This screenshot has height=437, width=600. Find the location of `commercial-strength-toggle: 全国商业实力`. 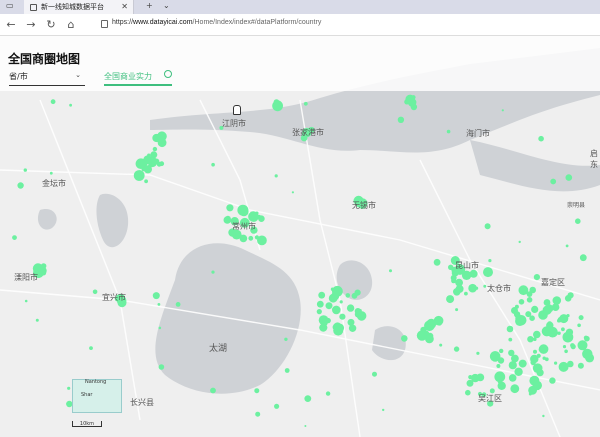

commercial-strength-toggle: 全国商业实力 is located at coordinates (138, 78).